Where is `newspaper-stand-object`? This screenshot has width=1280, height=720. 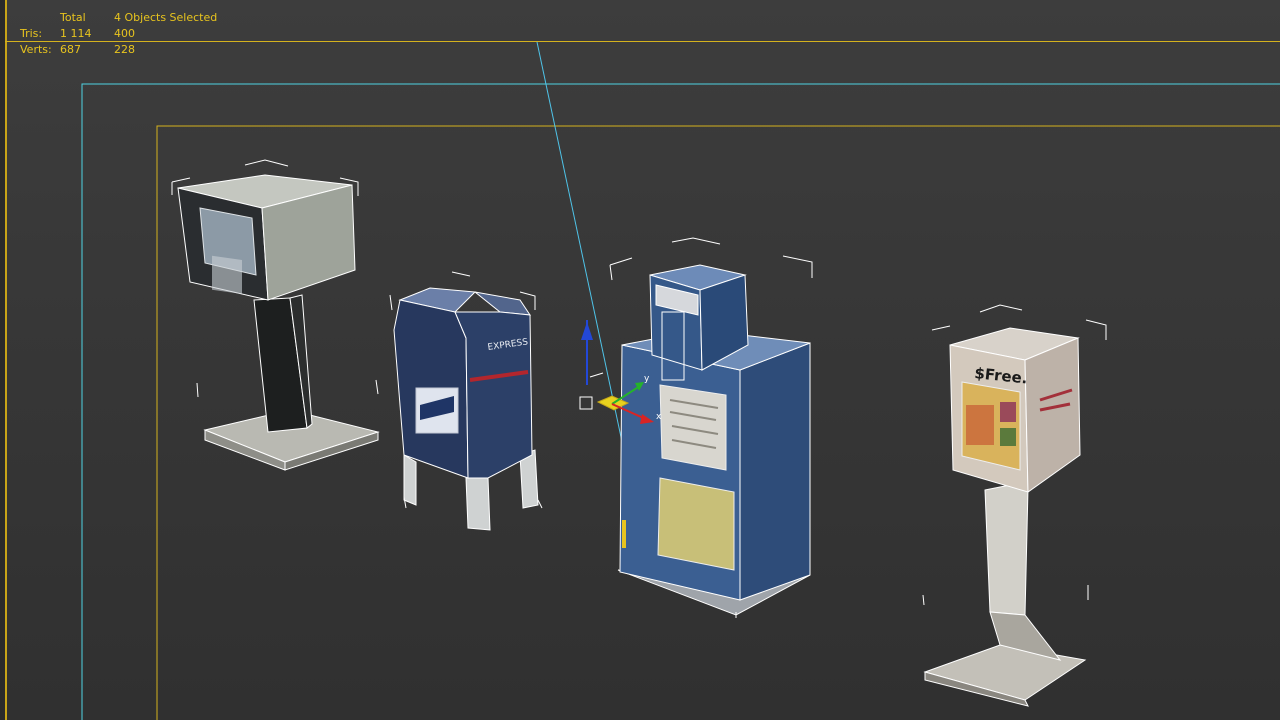
newspaper-stand-object is located at coordinates (275, 315).